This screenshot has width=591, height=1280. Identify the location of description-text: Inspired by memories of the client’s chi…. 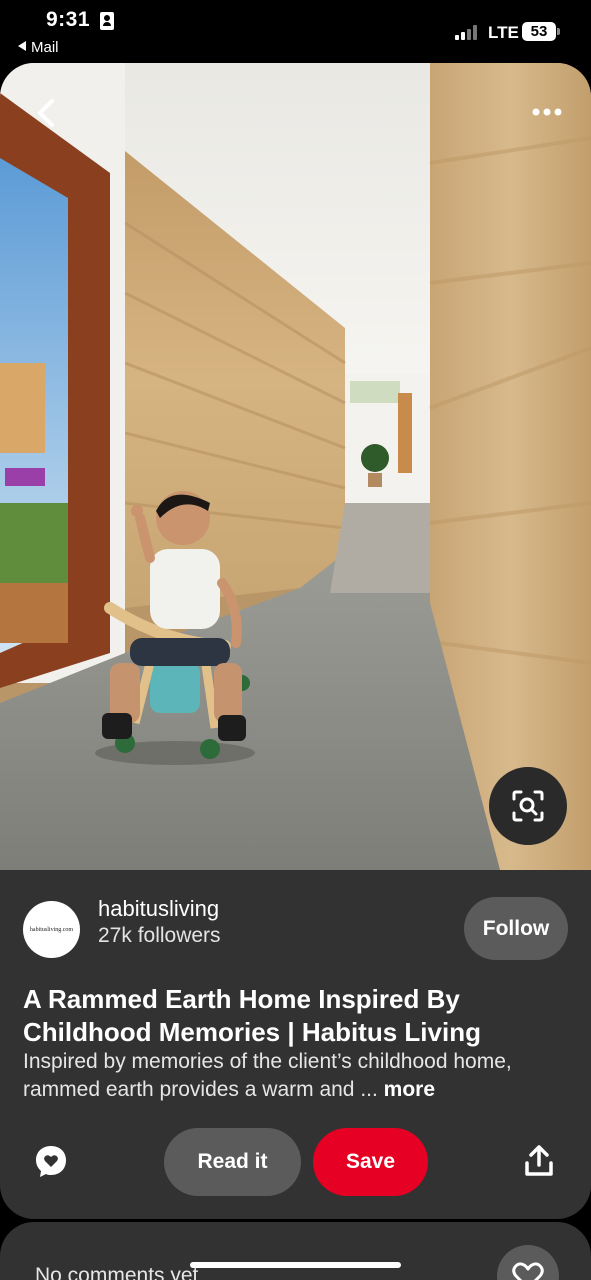
(267, 1075).